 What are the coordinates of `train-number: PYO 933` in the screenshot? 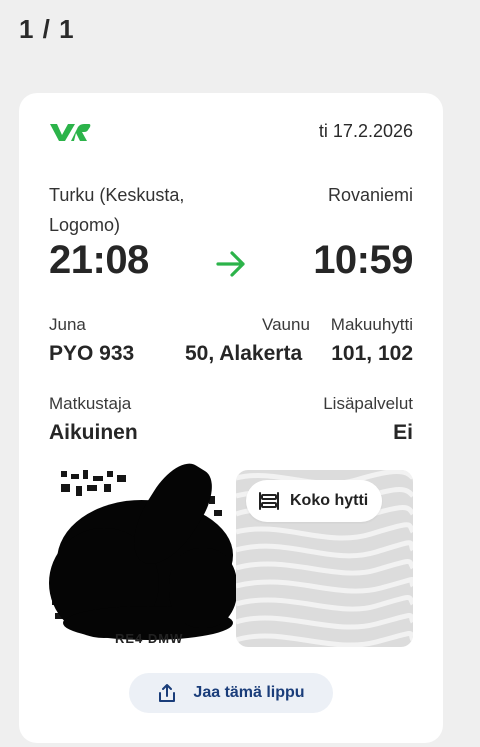 It's located at (92, 353).